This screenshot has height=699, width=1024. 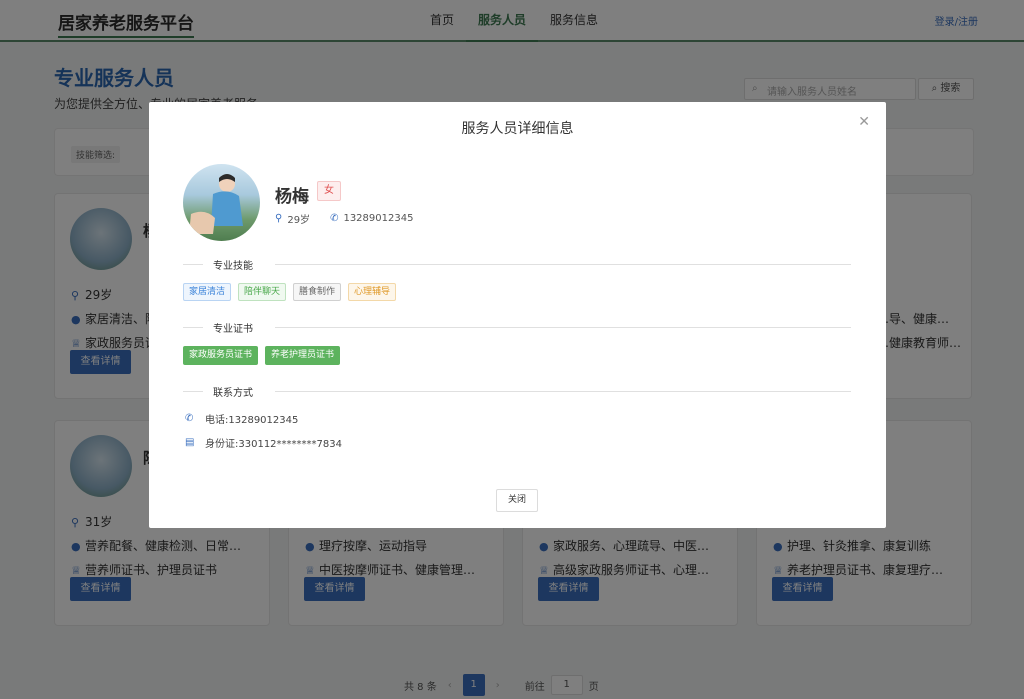 What do you see at coordinates (292, 197) in the screenshot?
I see `staff-name: 杨梅` at bounding box center [292, 197].